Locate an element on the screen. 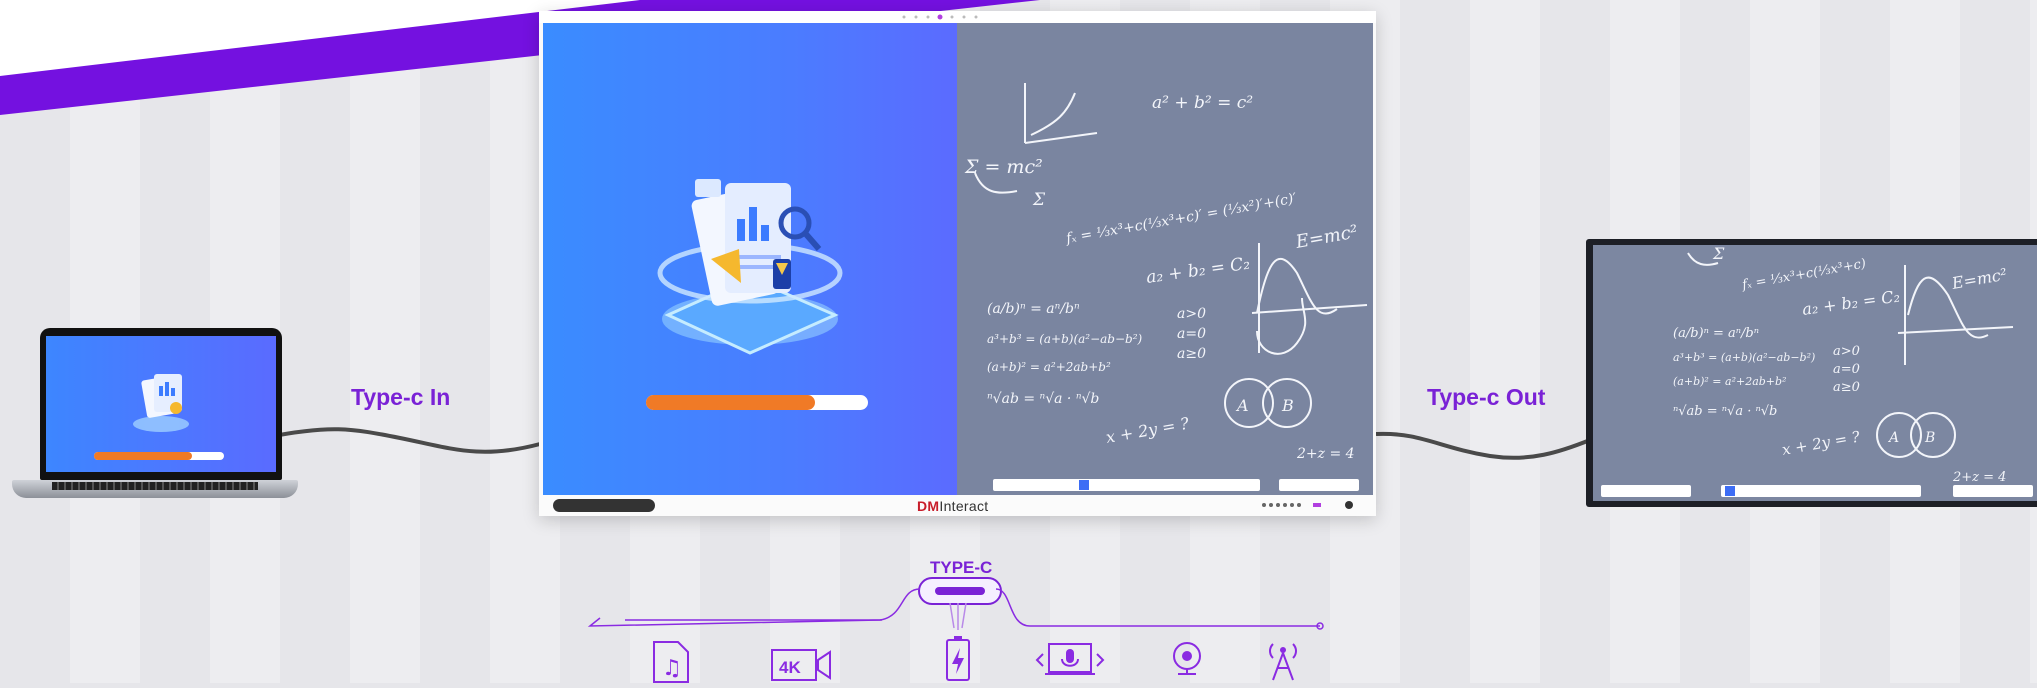  4k-label: 4K is located at coordinates (790, 667).